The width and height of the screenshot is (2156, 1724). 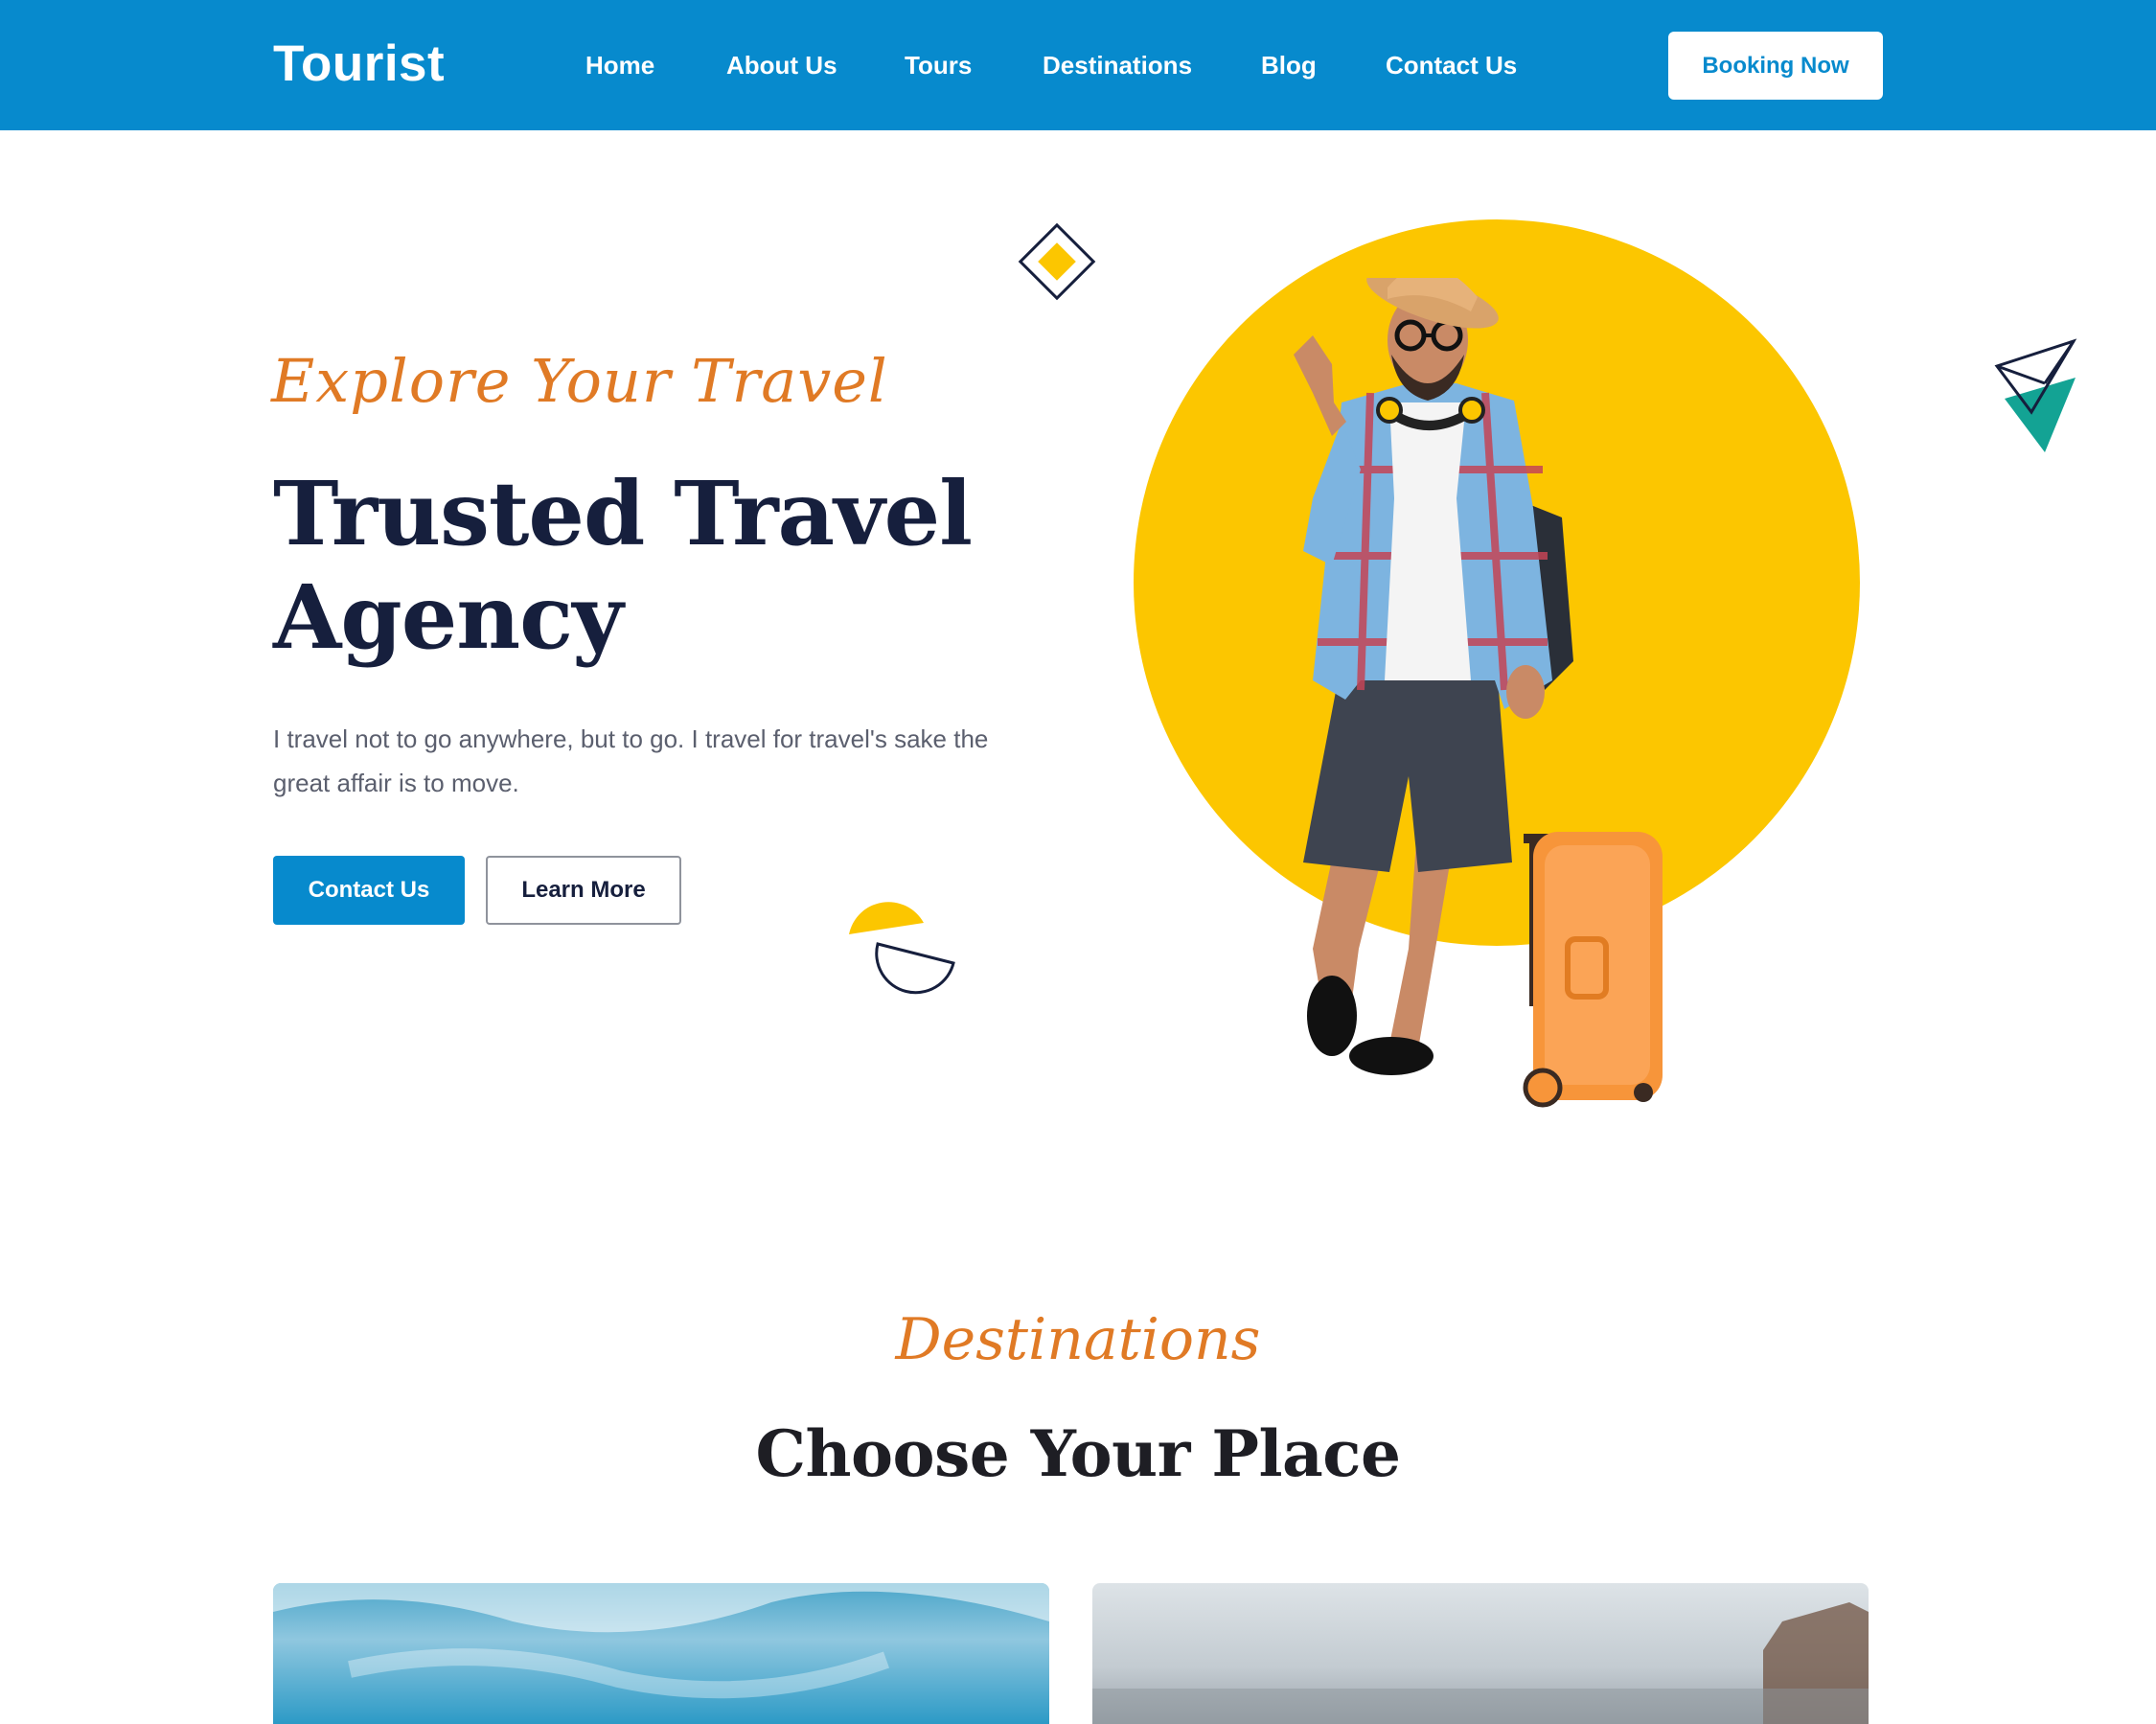 What do you see at coordinates (583, 890) in the screenshot?
I see `learn-more-button: Learn More` at bounding box center [583, 890].